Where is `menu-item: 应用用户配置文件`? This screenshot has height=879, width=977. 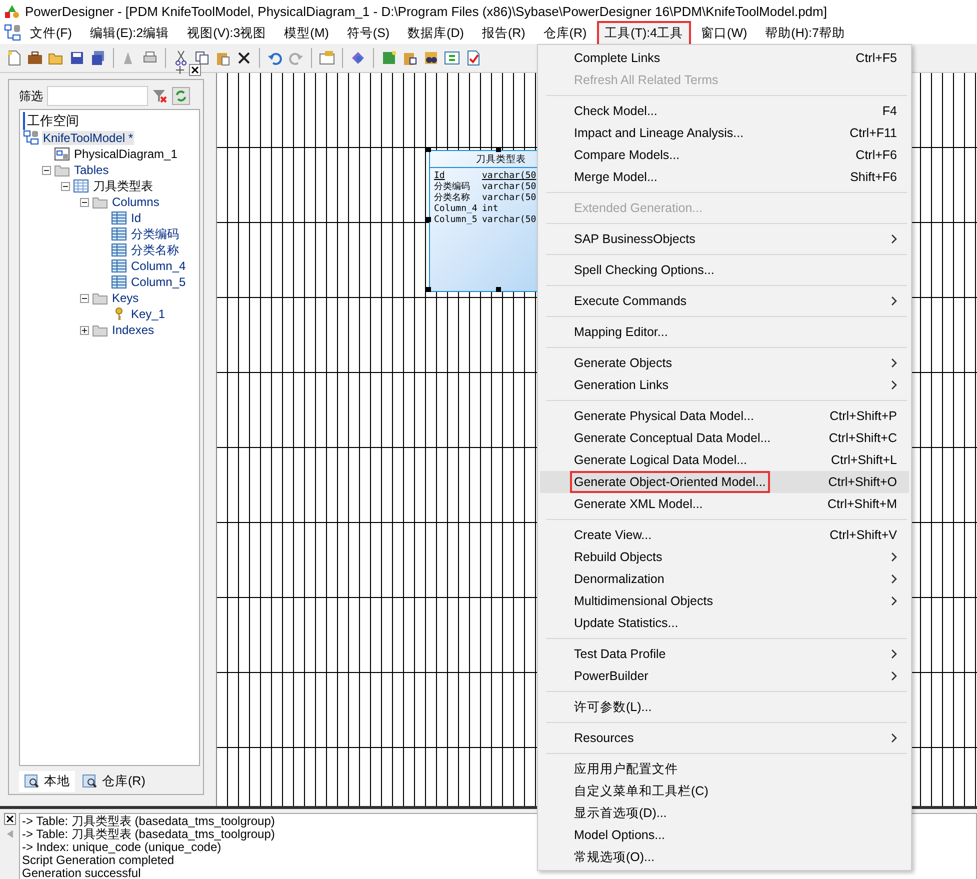 menu-item: 应用用户配置文件 is located at coordinates (724, 769).